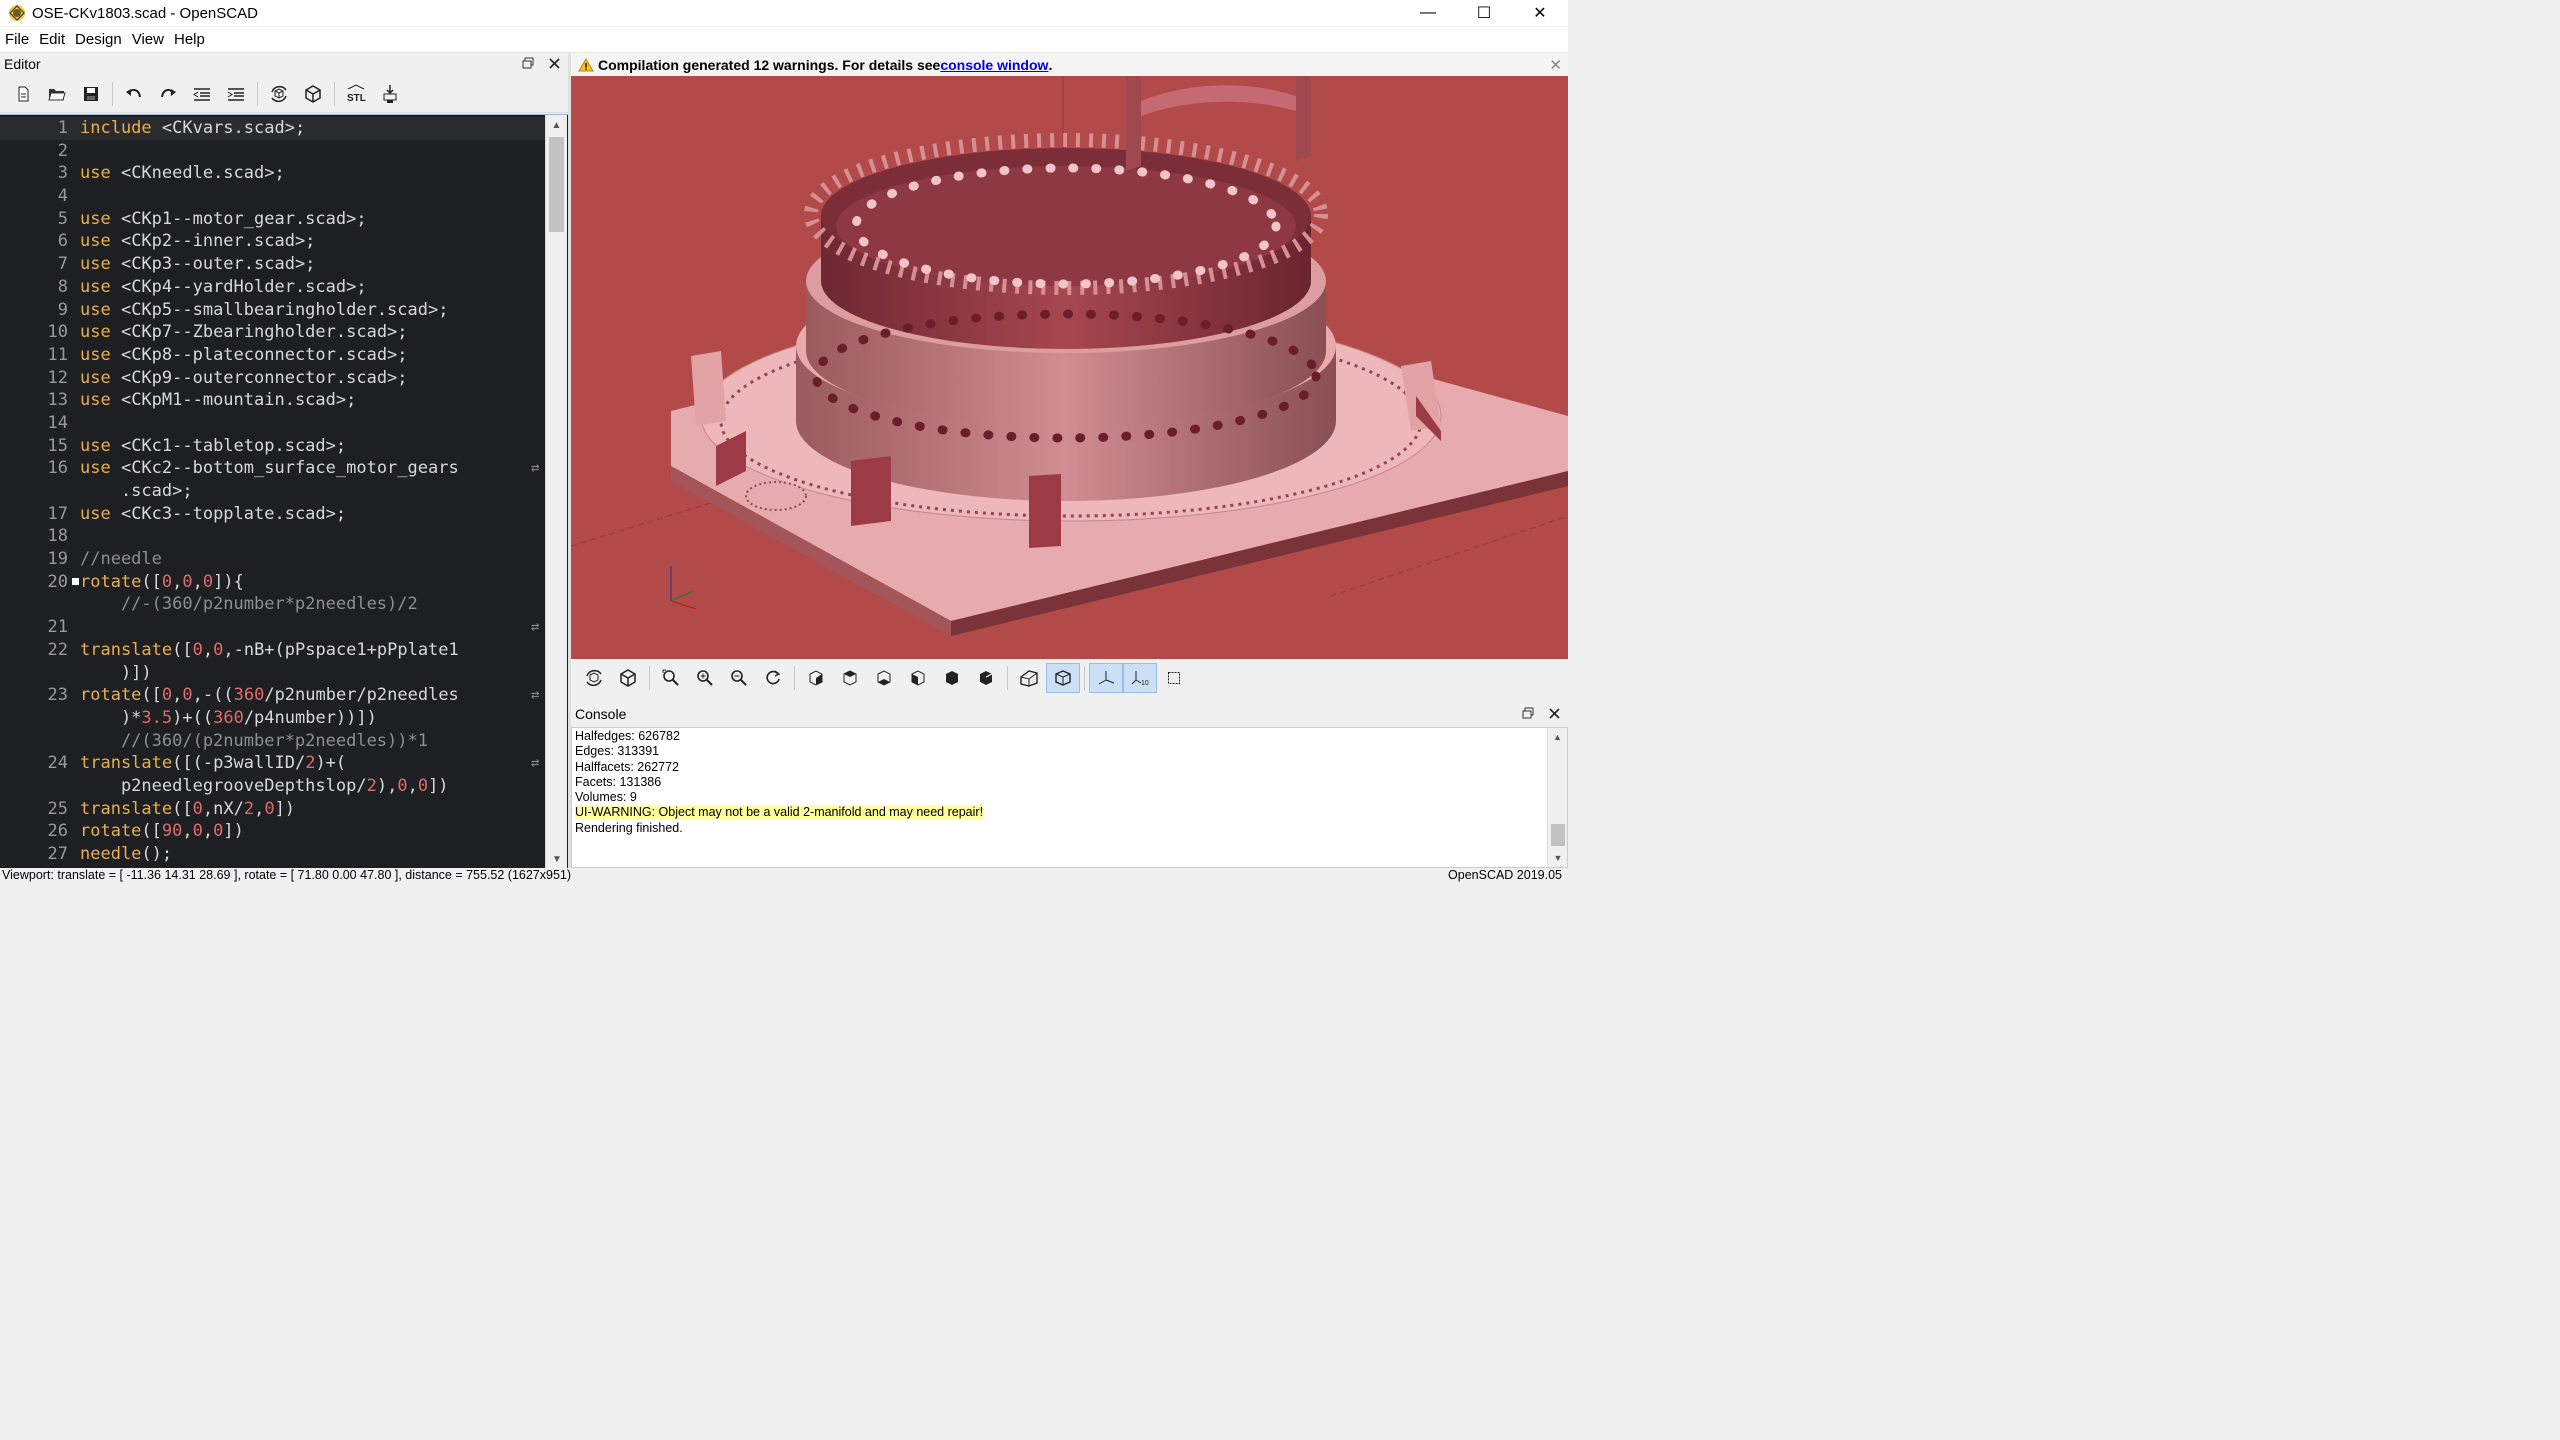 Image resolution: width=2560 pixels, height=1440 pixels. Describe the element at coordinates (739, 678) in the screenshot. I see `zoom-out-icon` at that location.